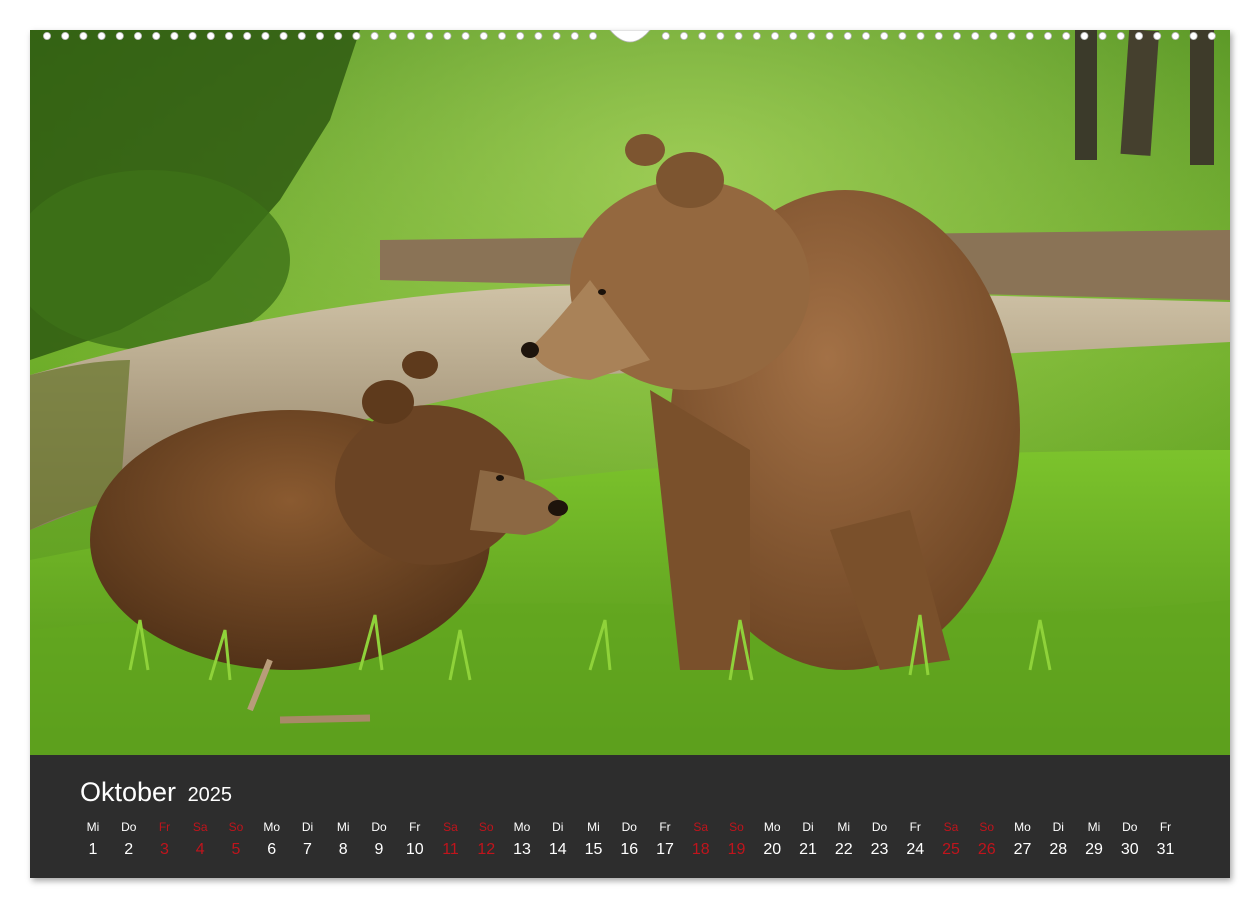 The width and height of the screenshot is (1260, 908). Describe the element at coordinates (701, 839) in the screenshot. I see `day-cell: Sa 18` at that location.